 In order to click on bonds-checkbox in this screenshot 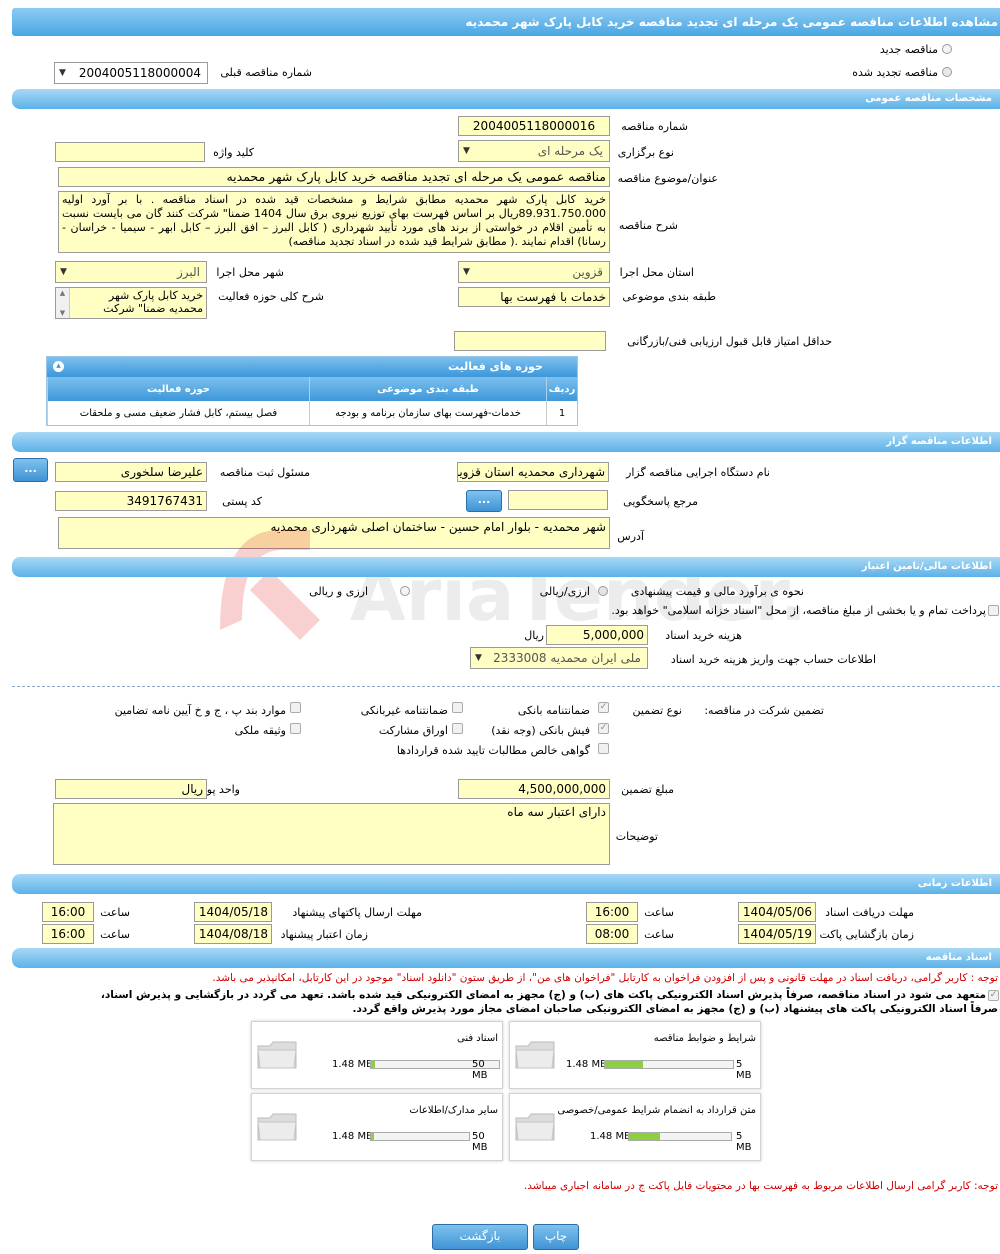, I will do `click(457, 728)`.